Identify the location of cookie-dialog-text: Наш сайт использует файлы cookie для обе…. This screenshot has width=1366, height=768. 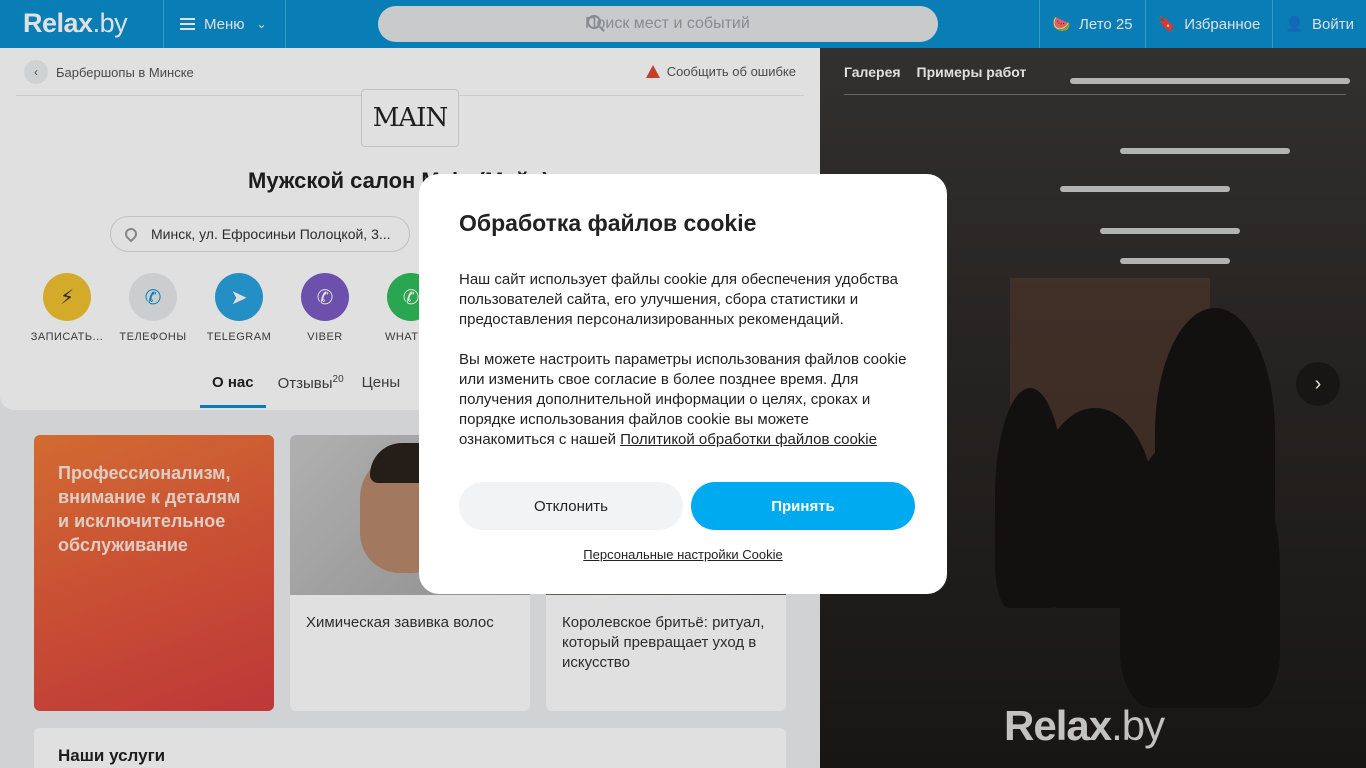
(678, 299).